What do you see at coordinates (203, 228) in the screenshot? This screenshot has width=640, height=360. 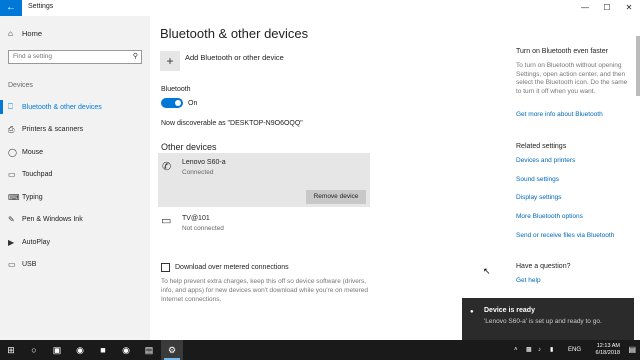 I see `device-status: Not connected` at bounding box center [203, 228].